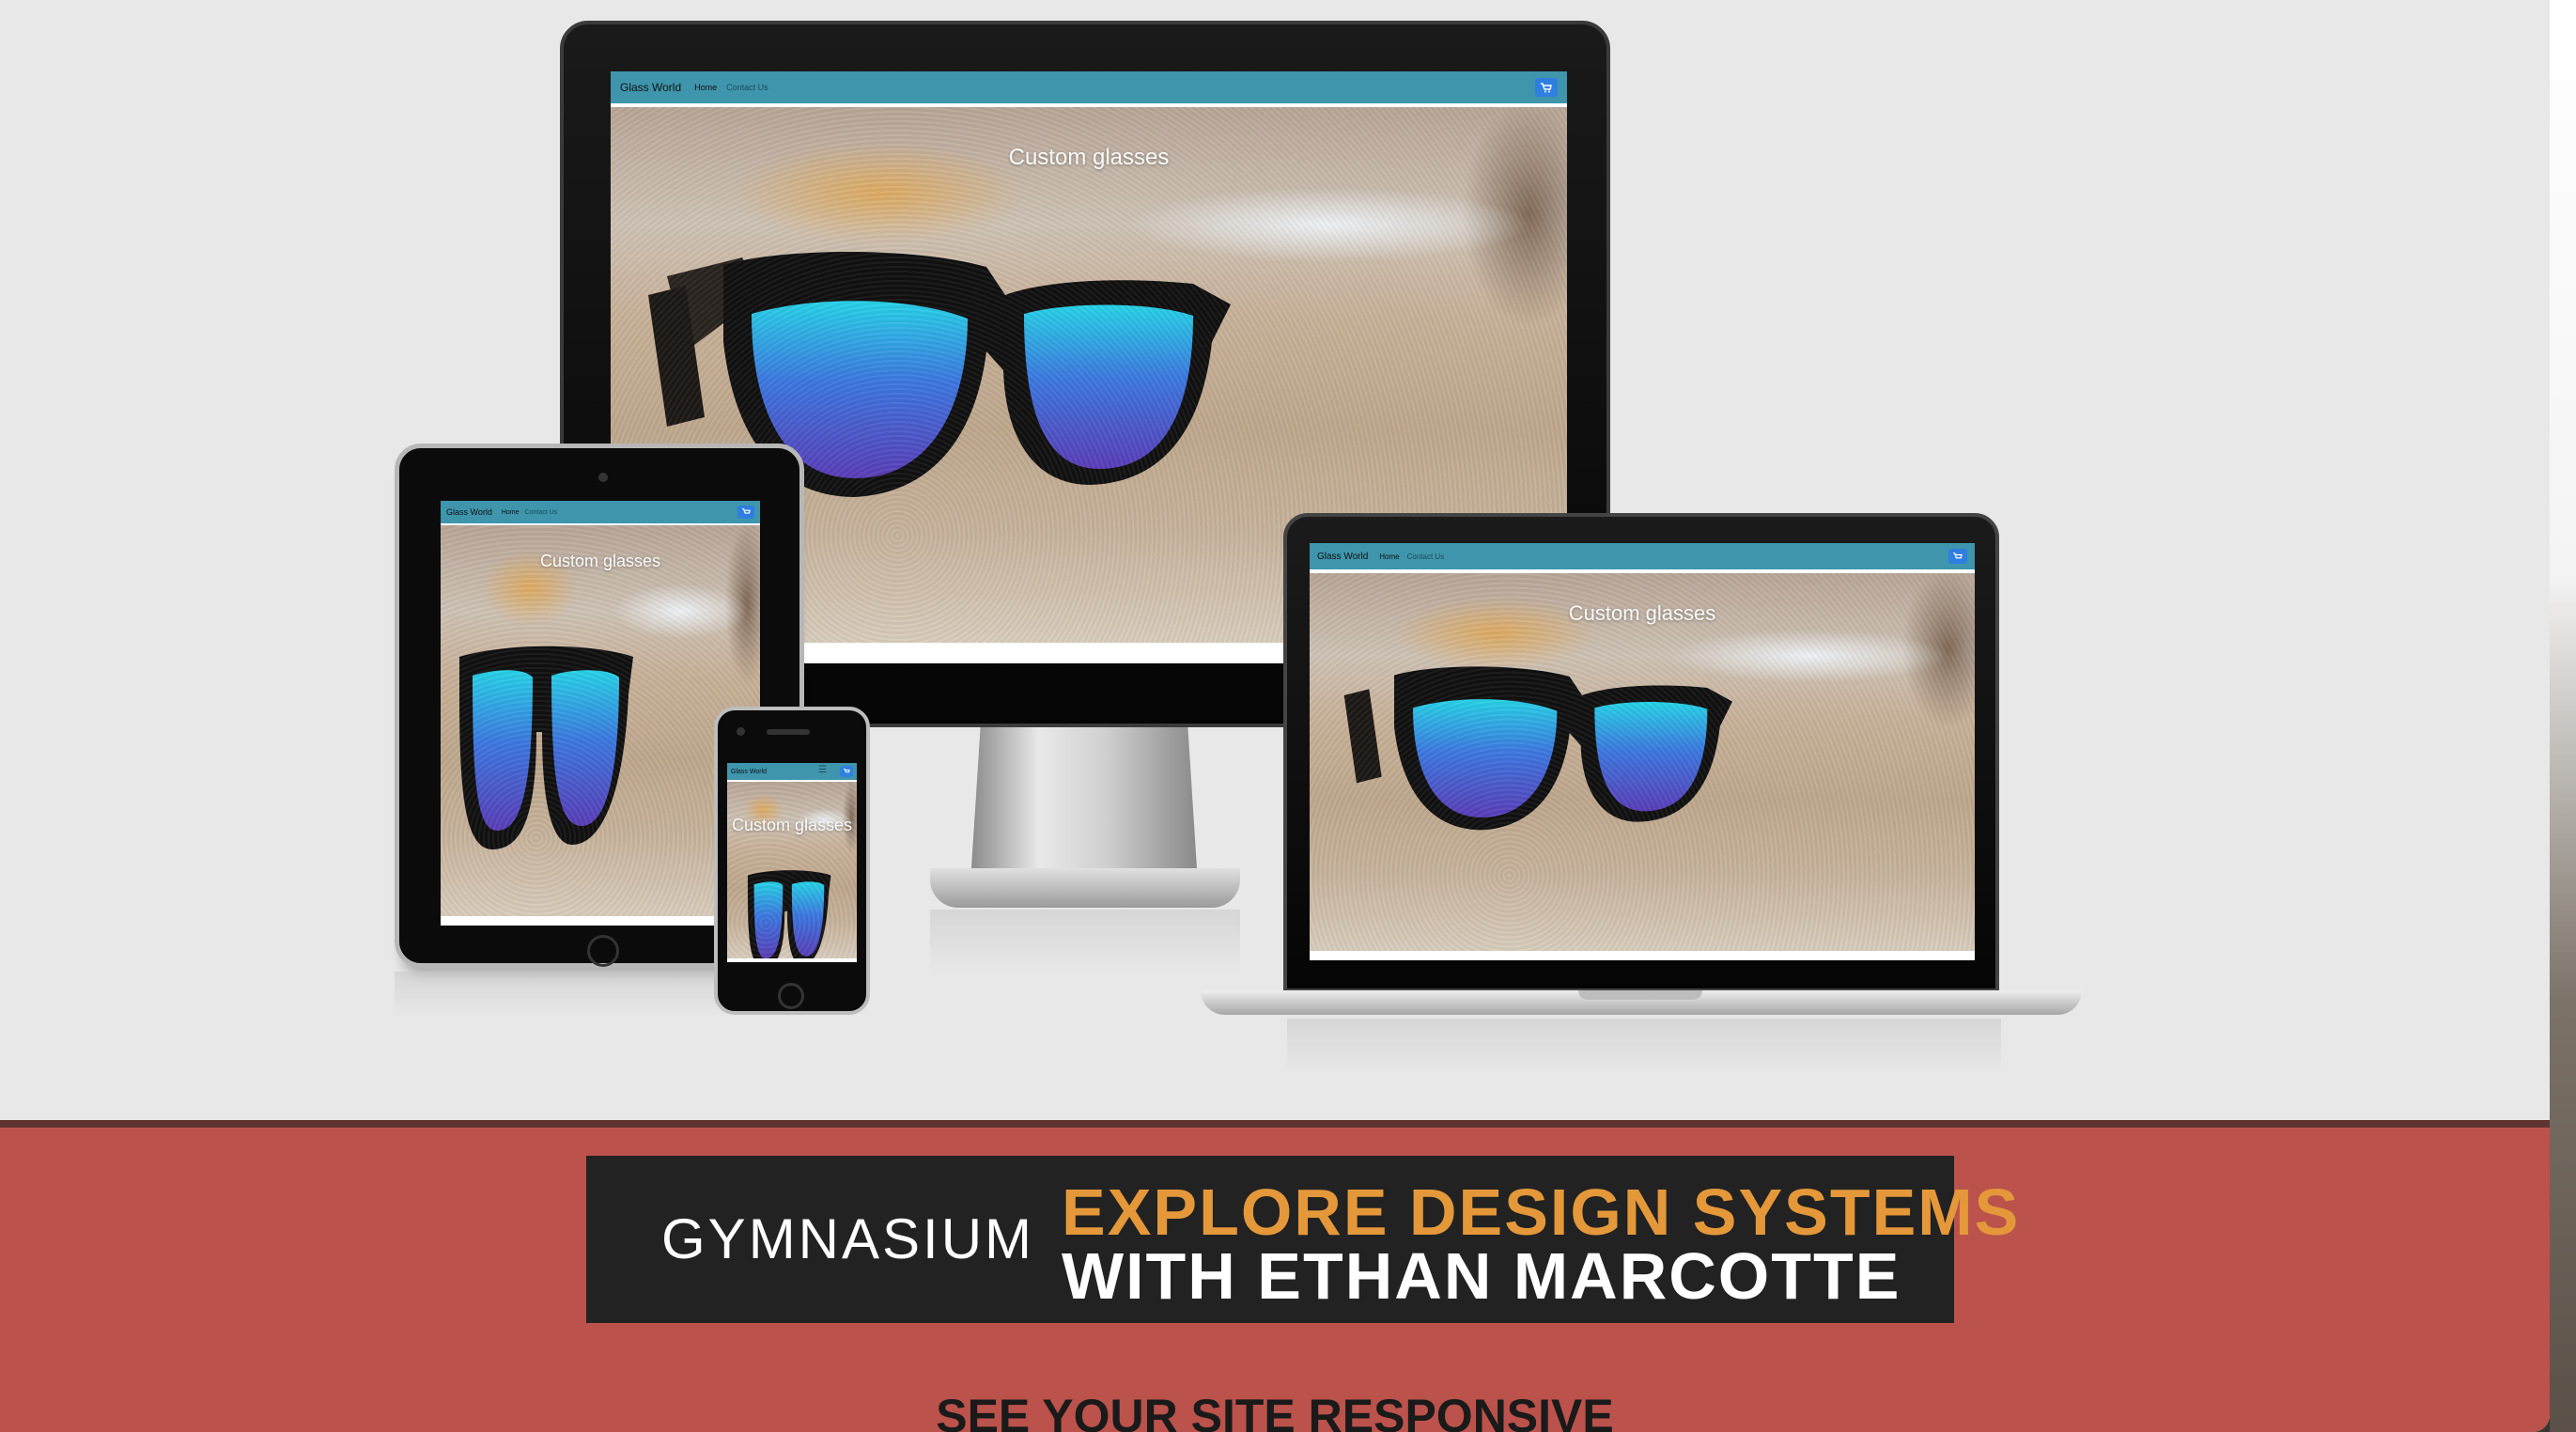 Image resolution: width=2576 pixels, height=1432 pixels. What do you see at coordinates (2563, 716) in the screenshot?
I see `background-window-edge` at bounding box center [2563, 716].